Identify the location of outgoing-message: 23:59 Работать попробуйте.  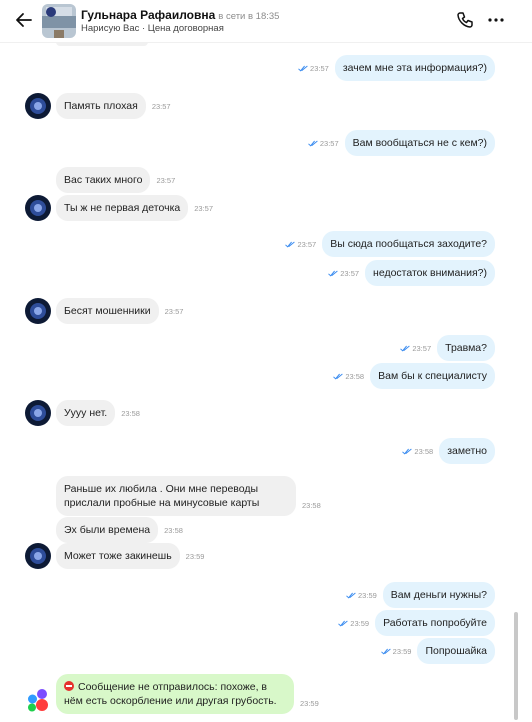
(416, 623).